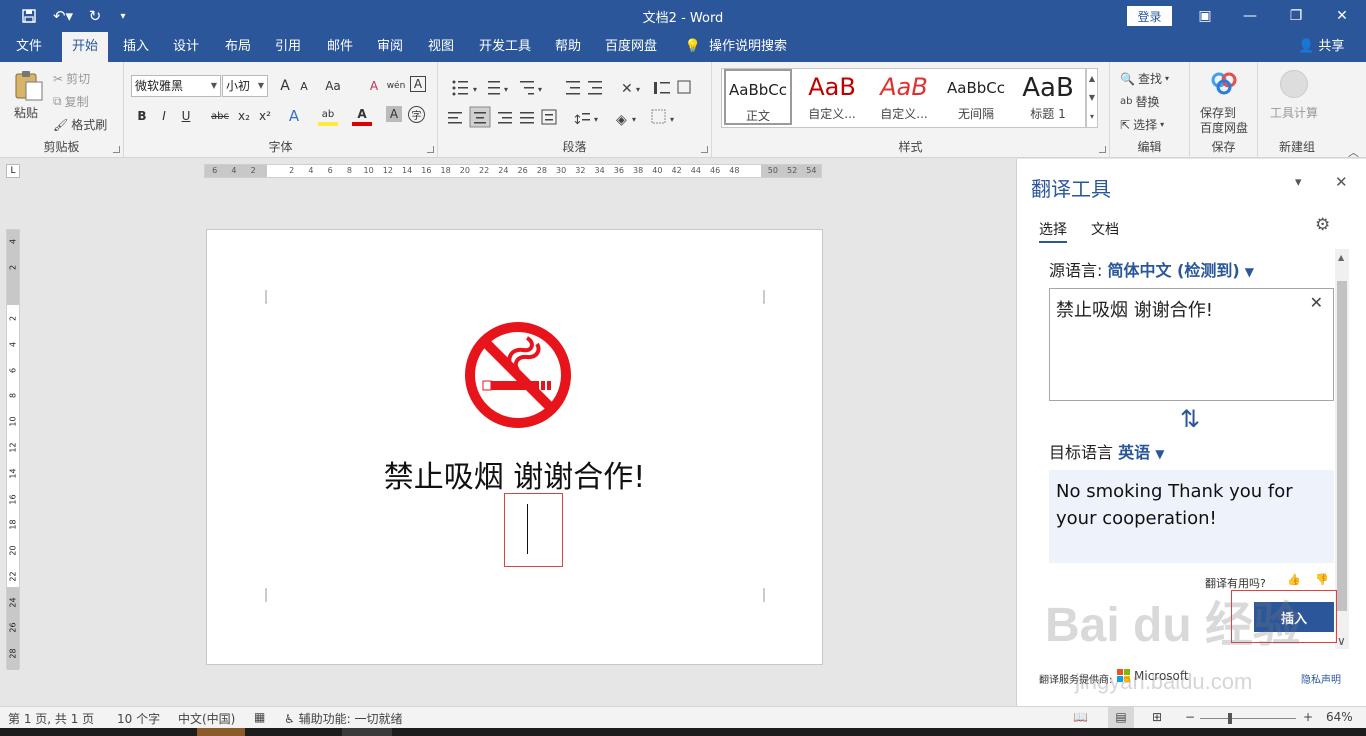 This screenshot has height=736, width=1366. What do you see at coordinates (136, 47) in the screenshot?
I see `tab-insert: 插入` at bounding box center [136, 47].